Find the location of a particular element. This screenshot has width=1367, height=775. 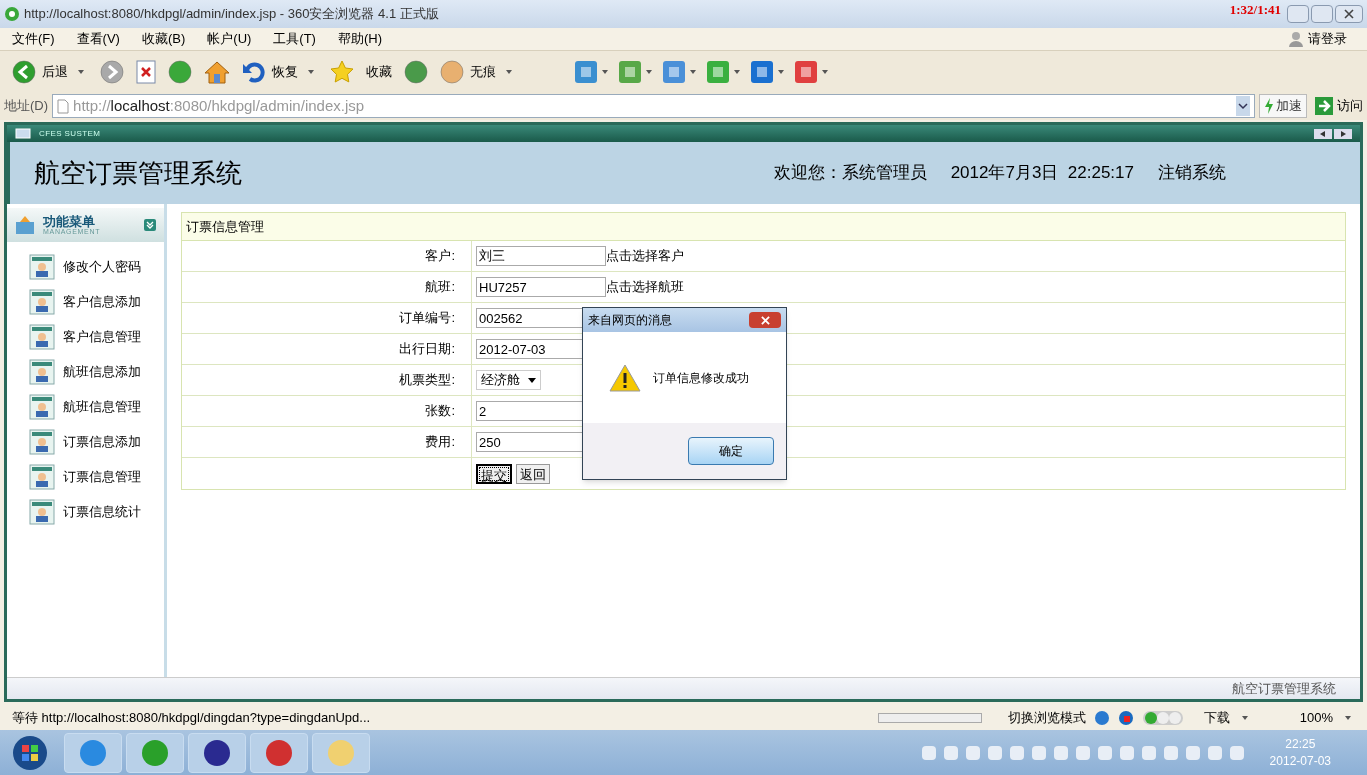

lightning-icon is located at coordinates (1269, 106).